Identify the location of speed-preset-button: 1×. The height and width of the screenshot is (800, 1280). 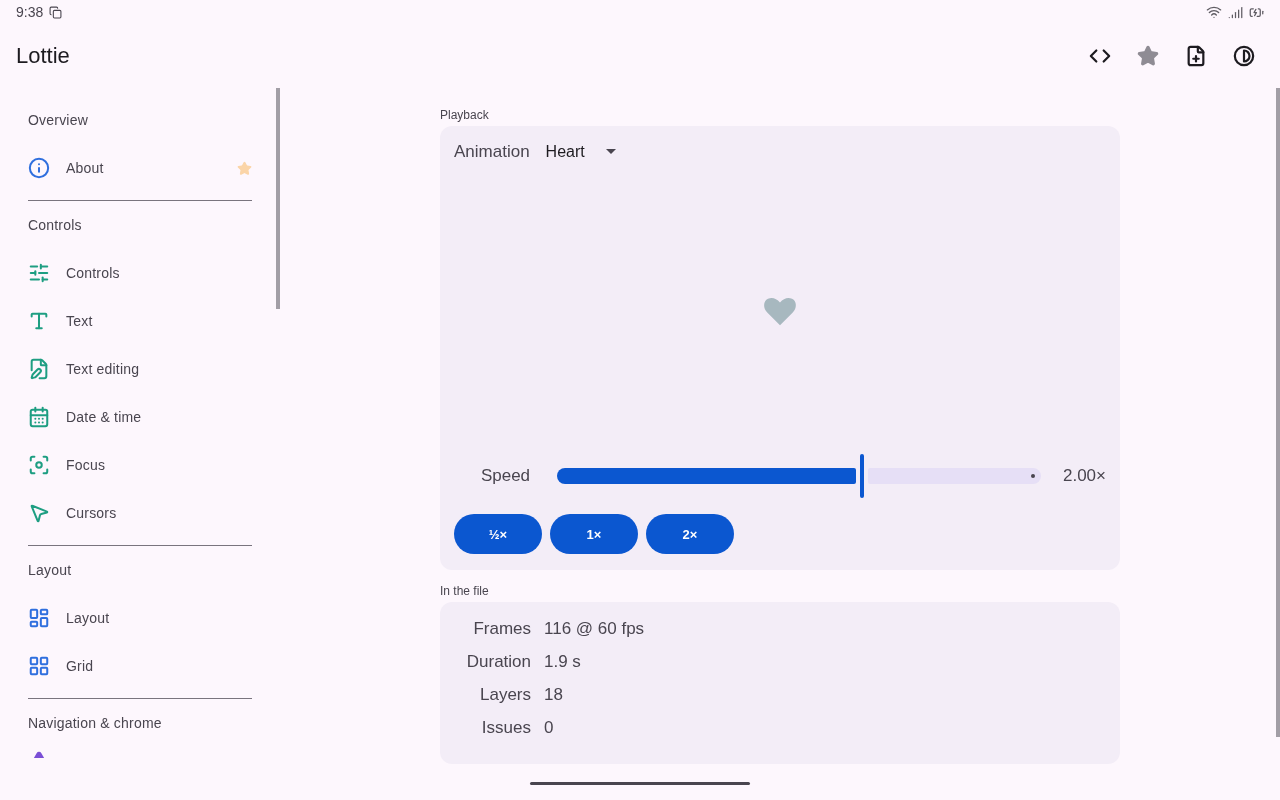
(594, 534).